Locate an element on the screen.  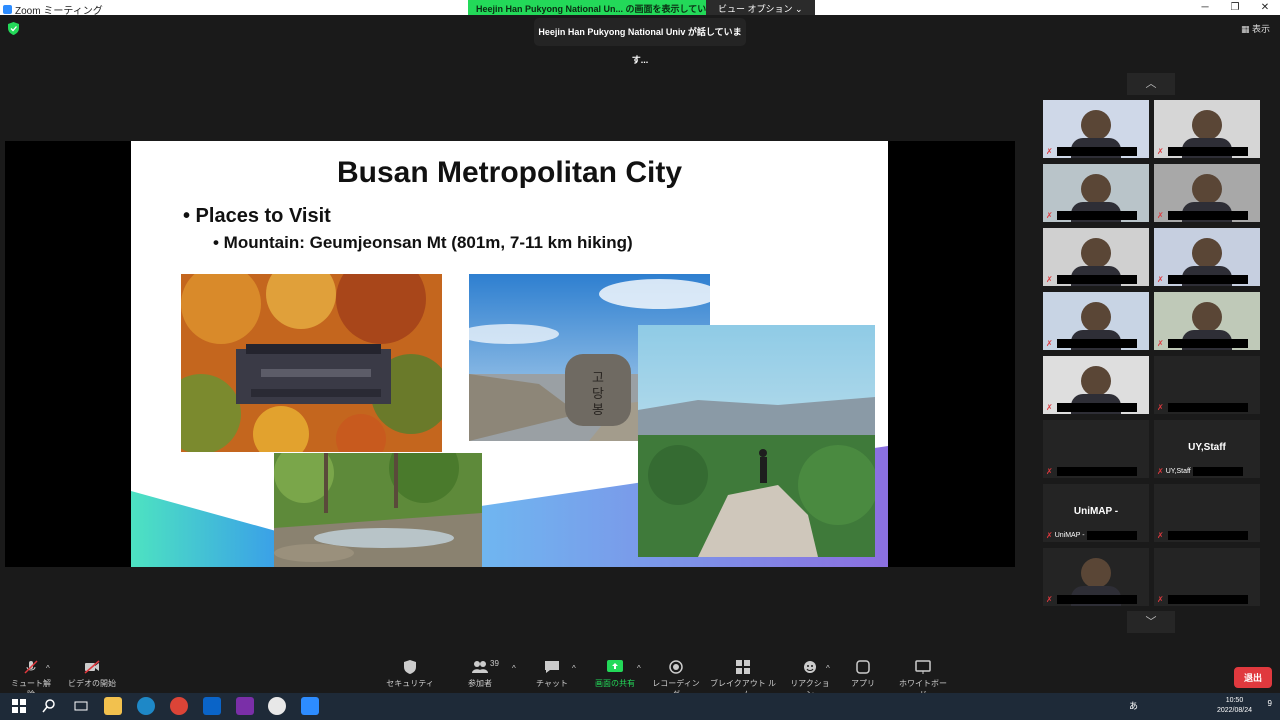
ime-indicator: あ is located at coordinates (1133, 706).